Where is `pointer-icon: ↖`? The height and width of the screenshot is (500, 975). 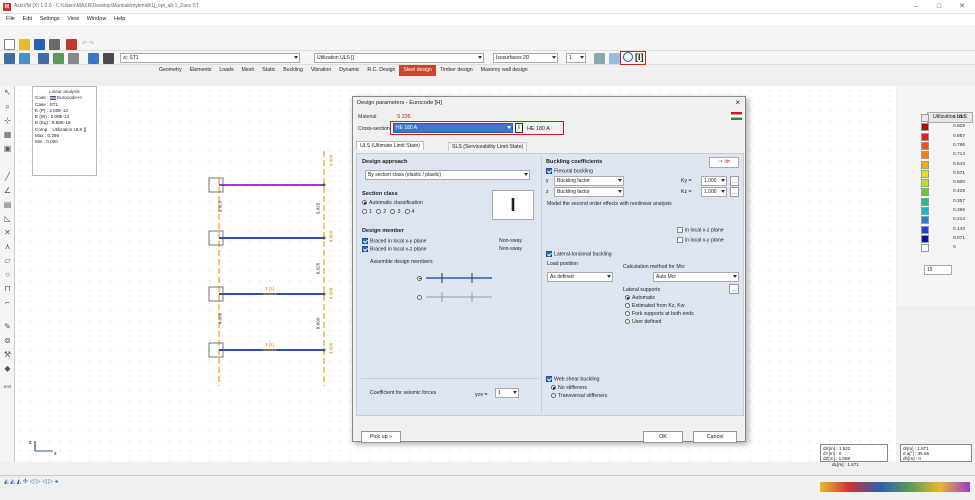
pointer-icon: ↖ is located at coordinates (7, 92).